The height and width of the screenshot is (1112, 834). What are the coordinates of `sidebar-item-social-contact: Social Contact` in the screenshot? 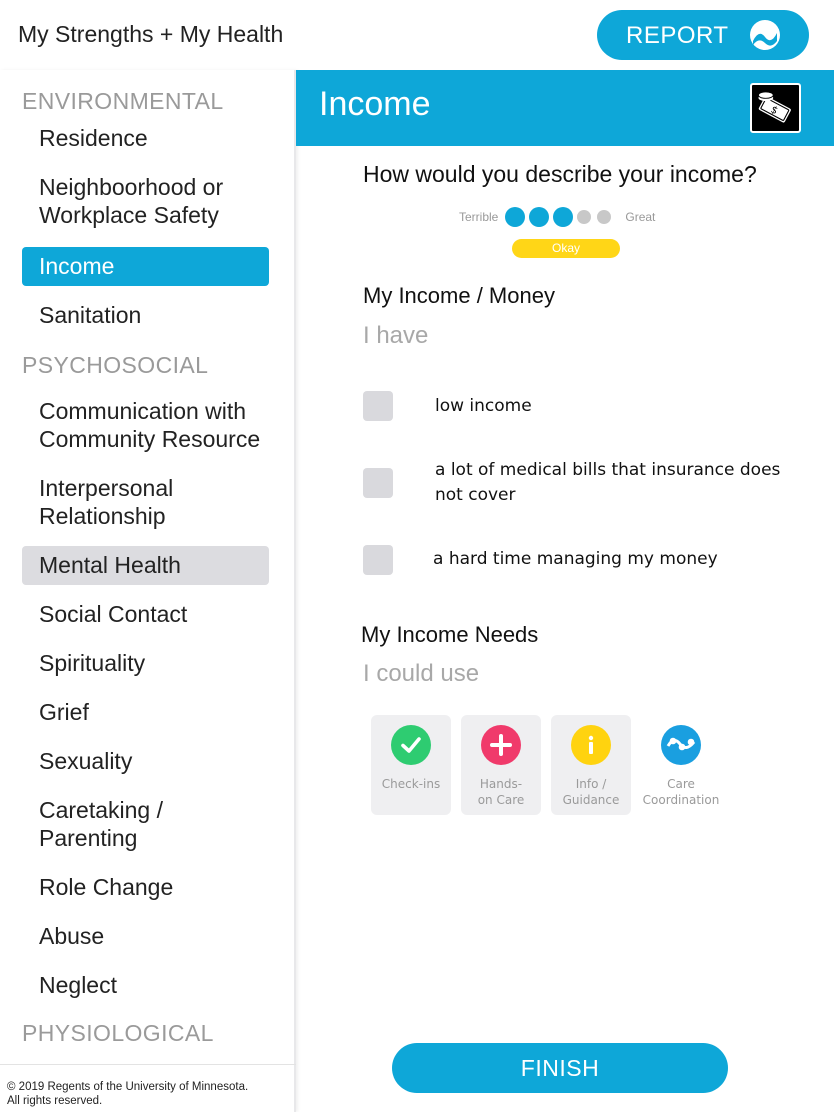 It's located at (145, 614).